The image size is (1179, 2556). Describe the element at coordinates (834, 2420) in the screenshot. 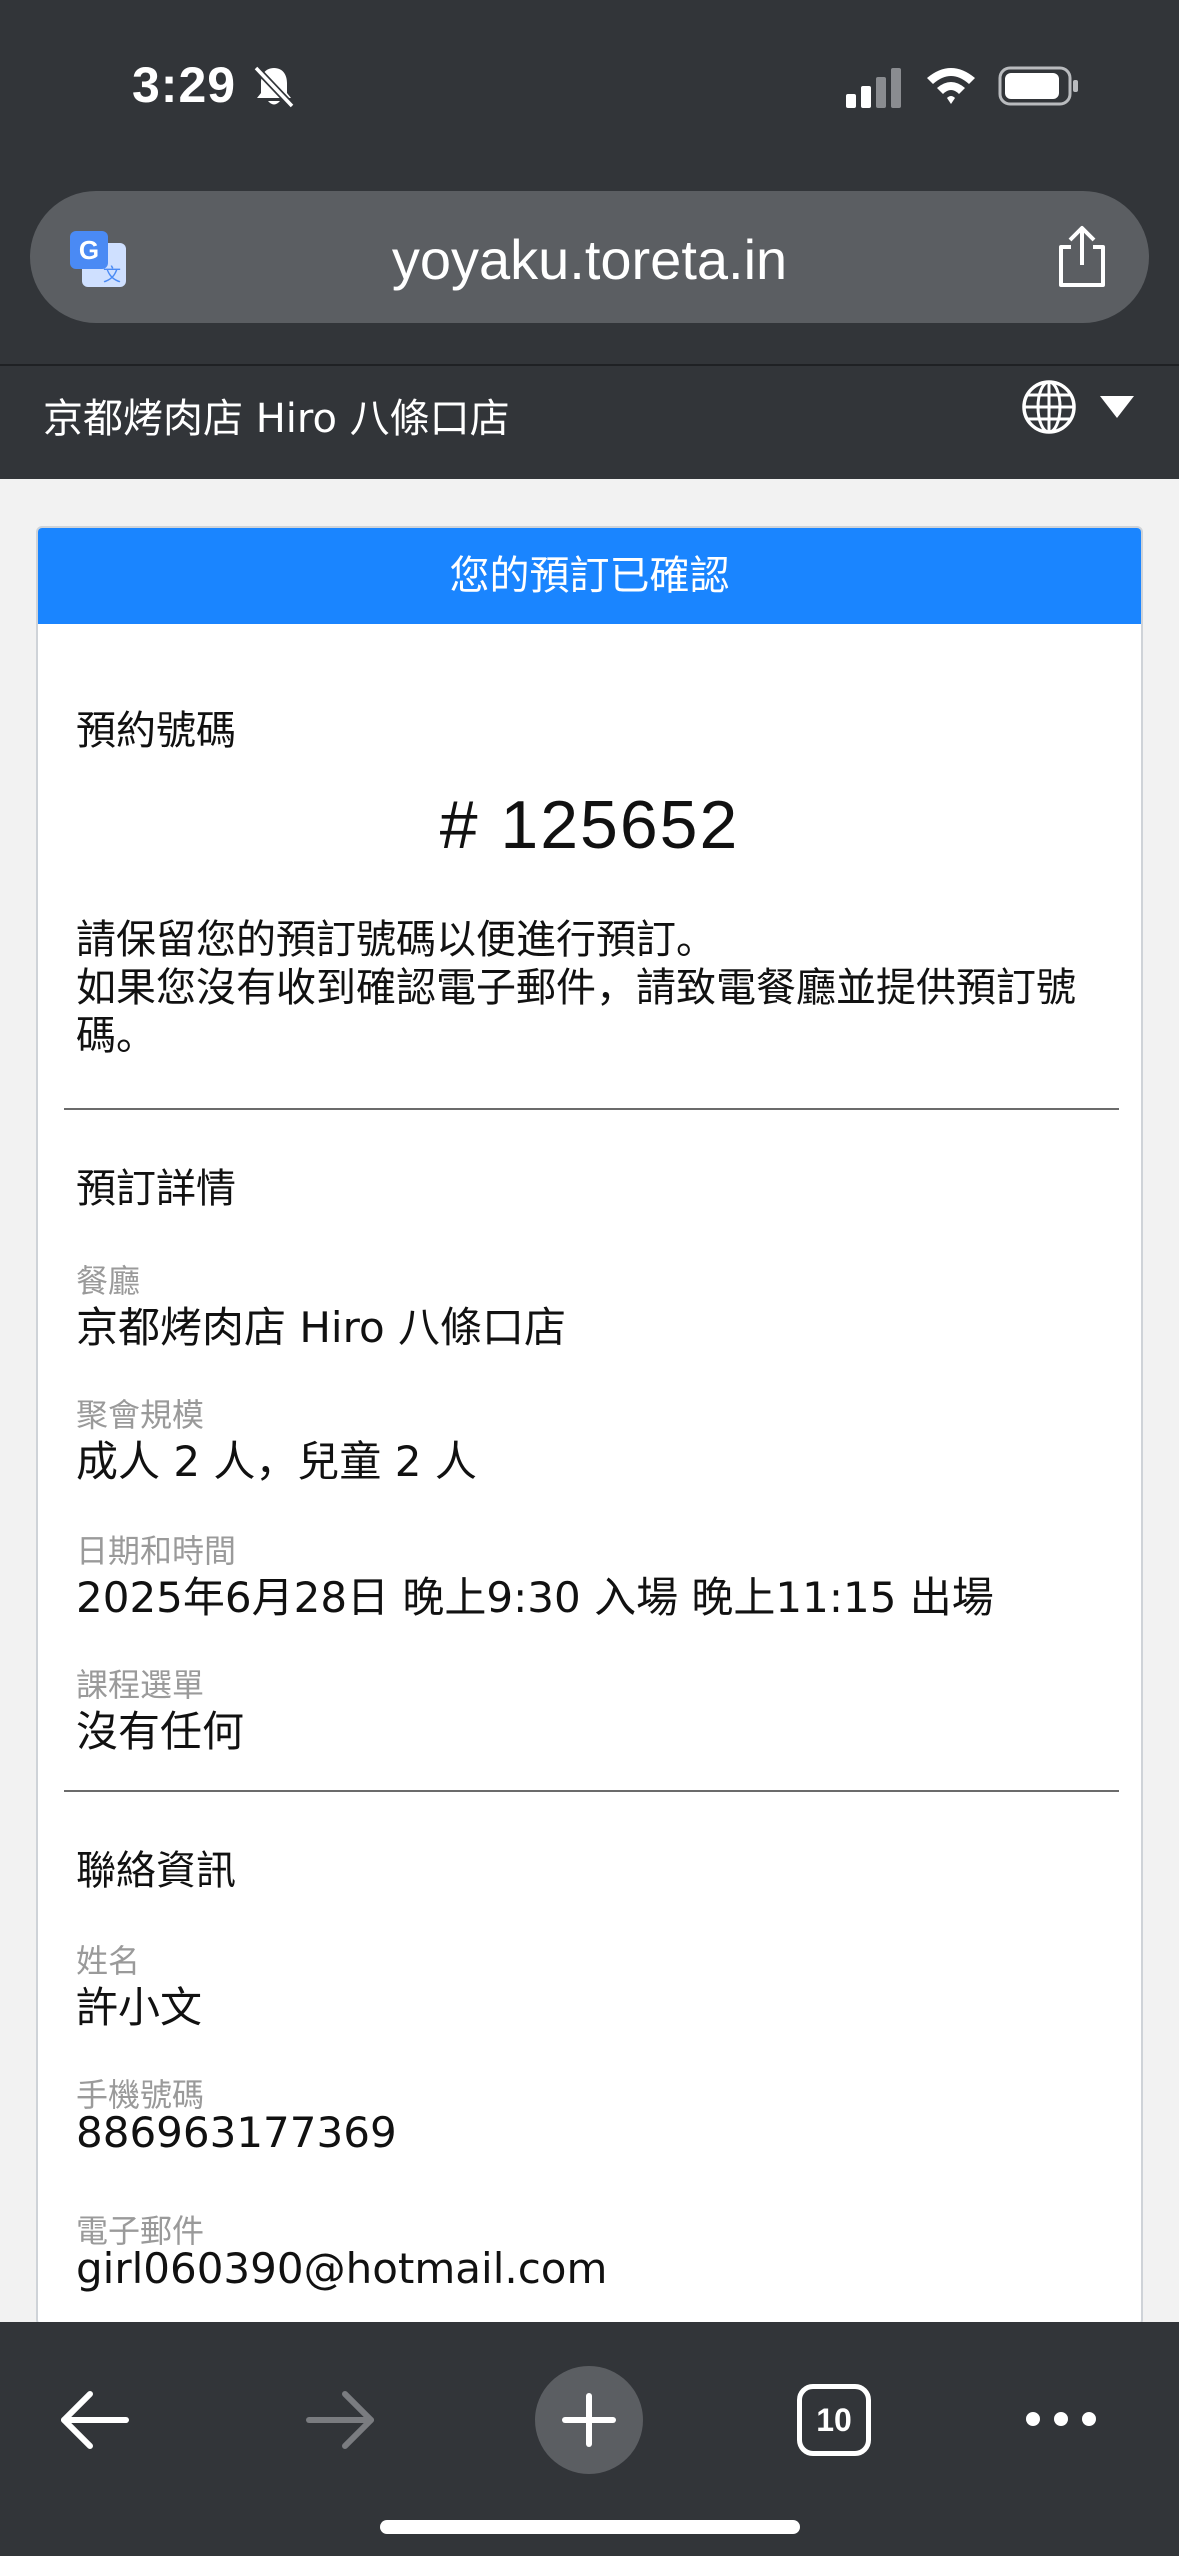

I see `tabs-button: 10` at that location.